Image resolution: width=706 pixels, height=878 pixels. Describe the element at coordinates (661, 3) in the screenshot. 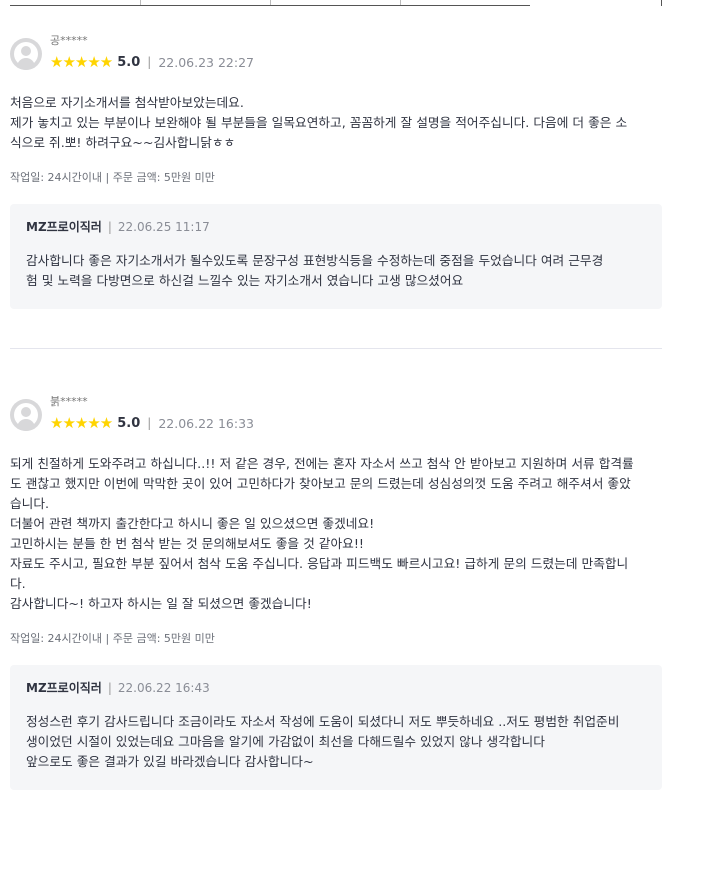

I see `table-right-border` at that location.